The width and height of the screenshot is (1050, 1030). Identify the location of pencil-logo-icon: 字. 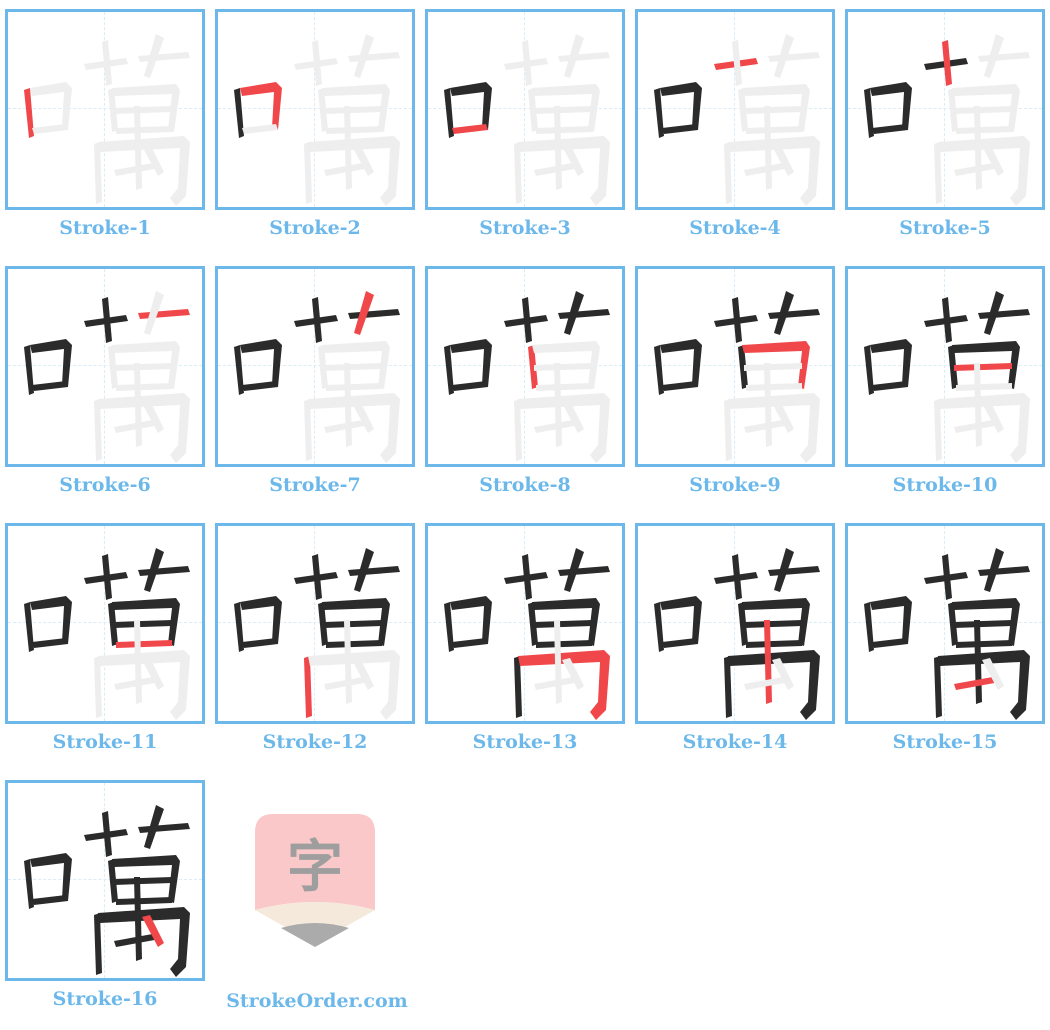
(315, 880).